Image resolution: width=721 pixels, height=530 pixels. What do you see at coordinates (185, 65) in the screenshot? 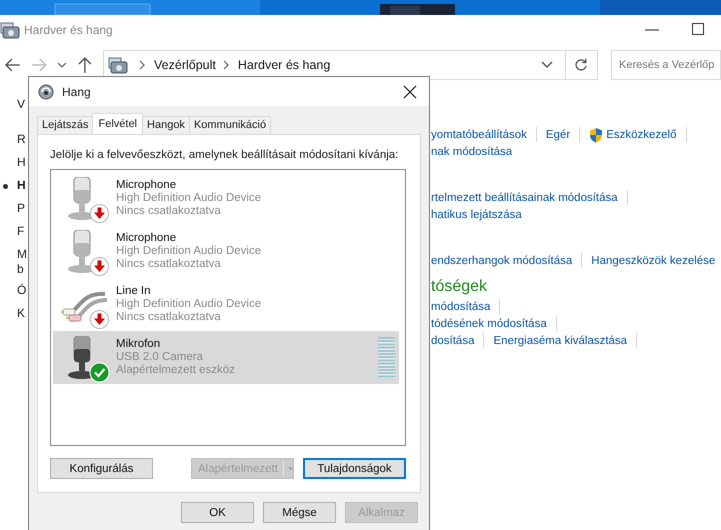
I see `breadcrumb-item: Vezérlőpult` at bounding box center [185, 65].